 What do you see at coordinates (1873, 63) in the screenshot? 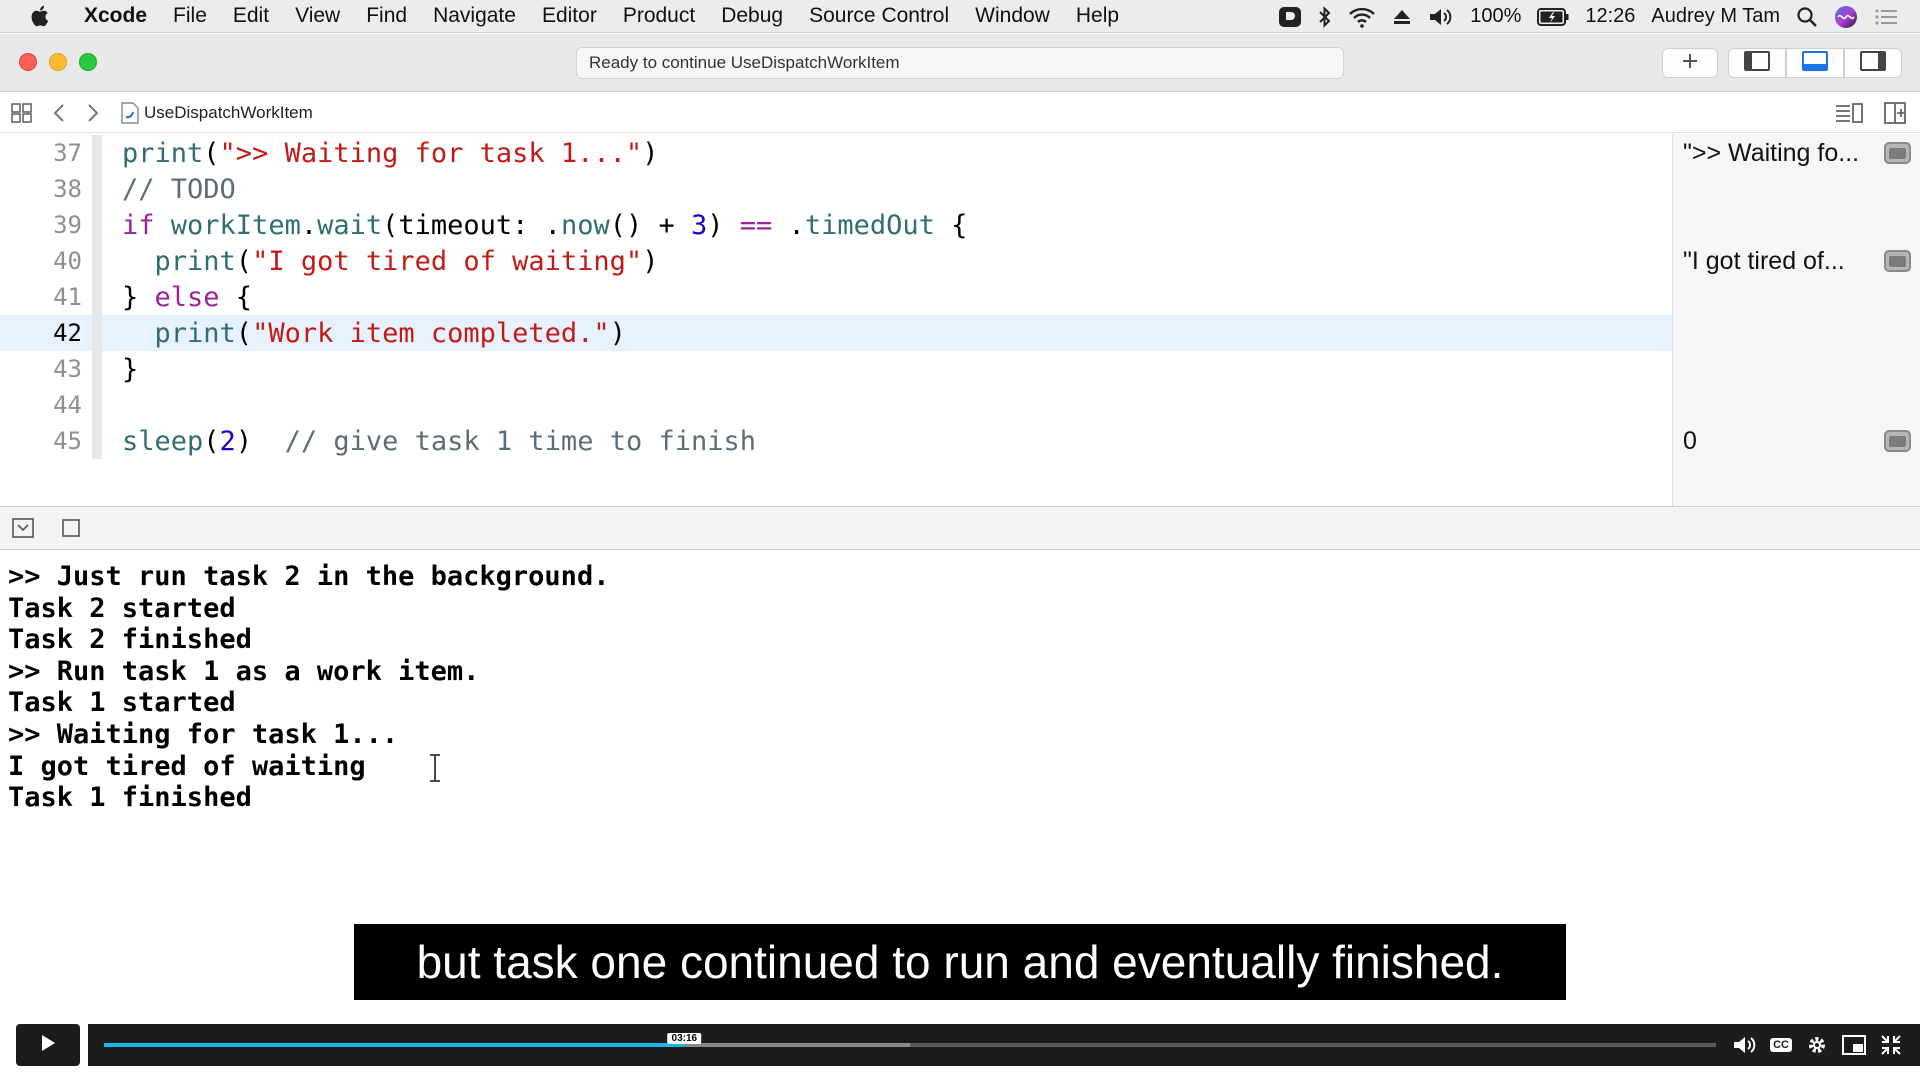
I see `toggle-inspector-button` at bounding box center [1873, 63].